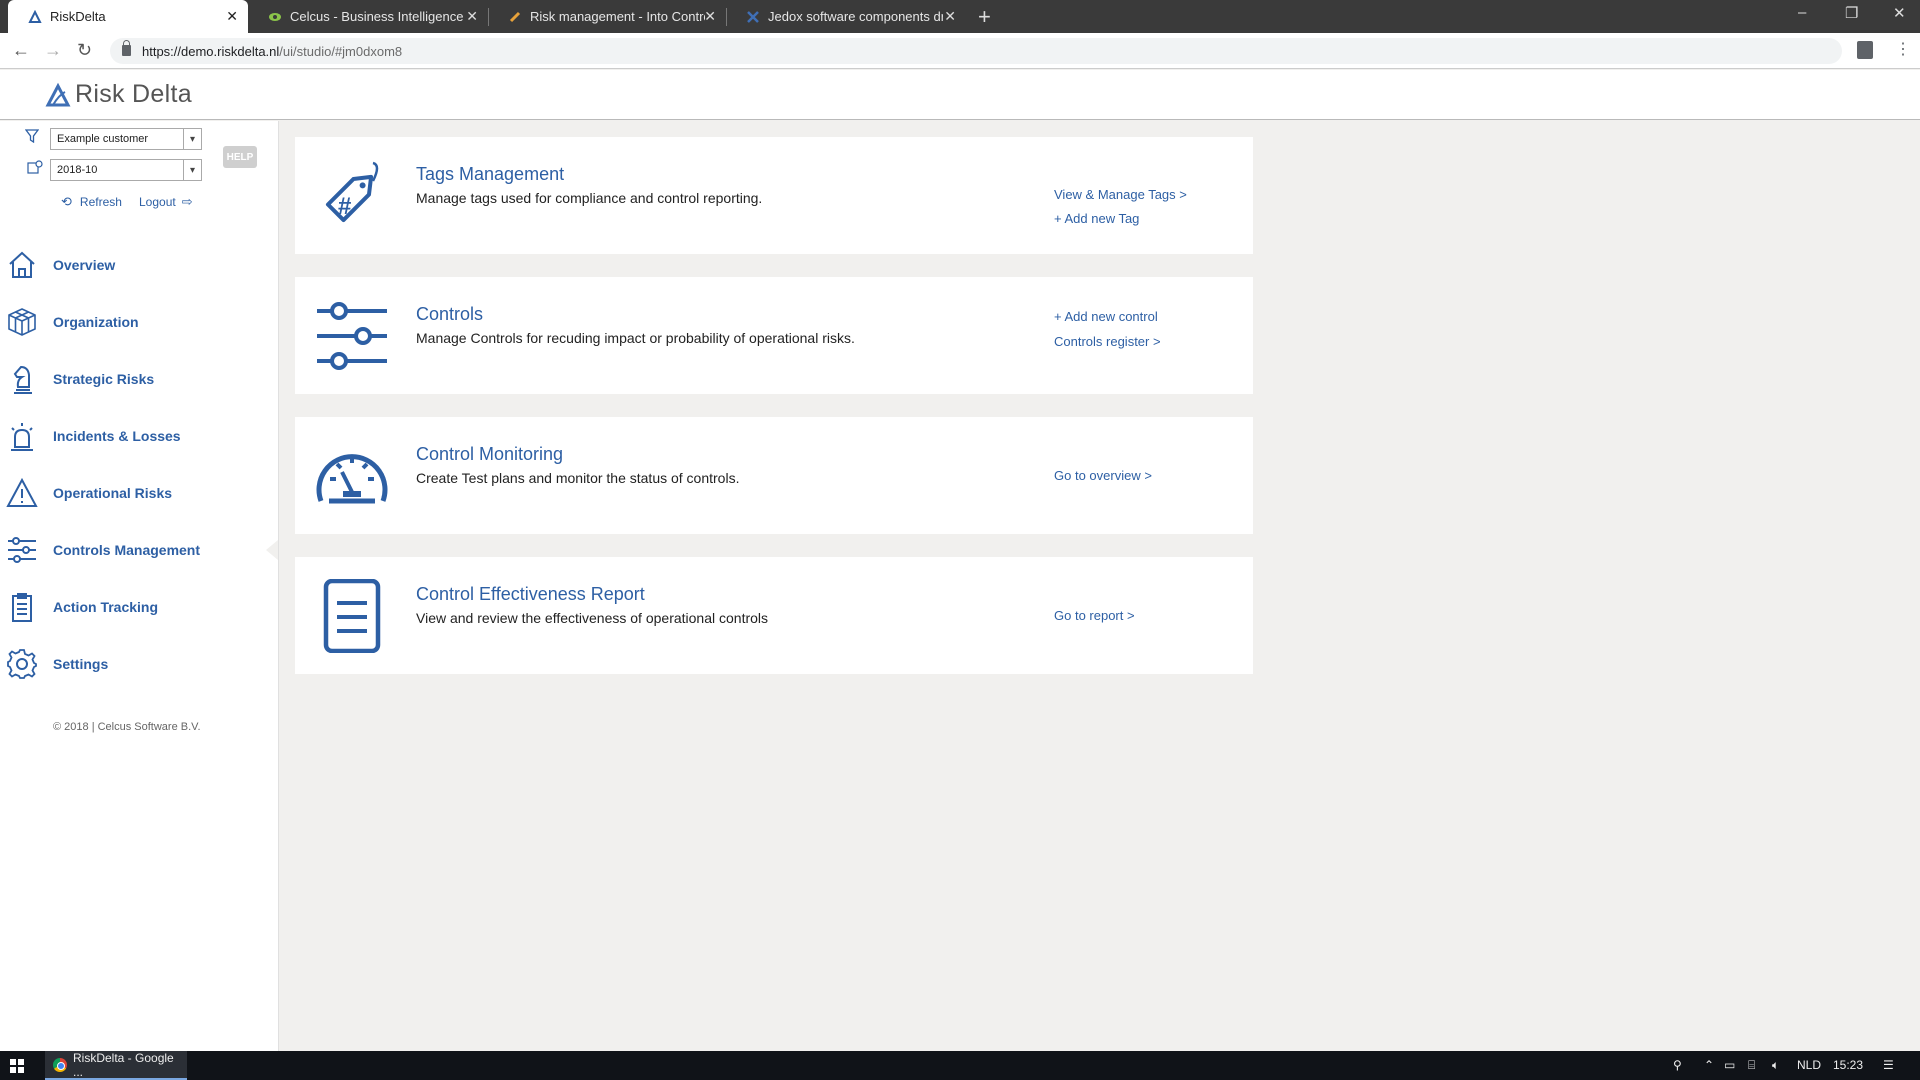 The image size is (1920, 1080). Describe the element at coordinates (1775, 1065) in the screenshot. I see `volume-muted-icon: 🔈︎` at that location.